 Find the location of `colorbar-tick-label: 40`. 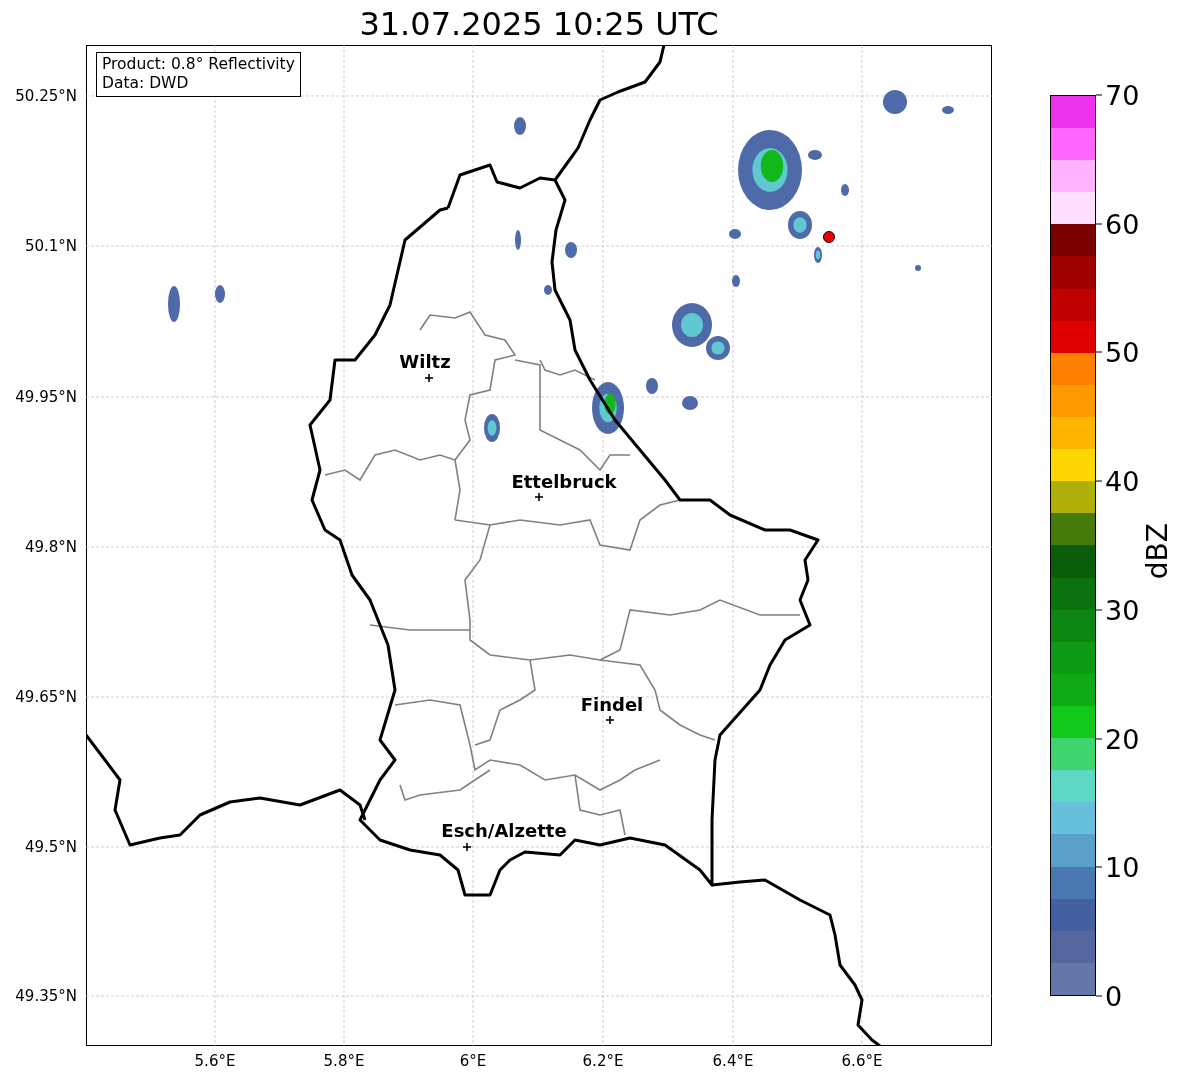

colorbar-tick-label: 40 is located at coordinates (1122, 481).